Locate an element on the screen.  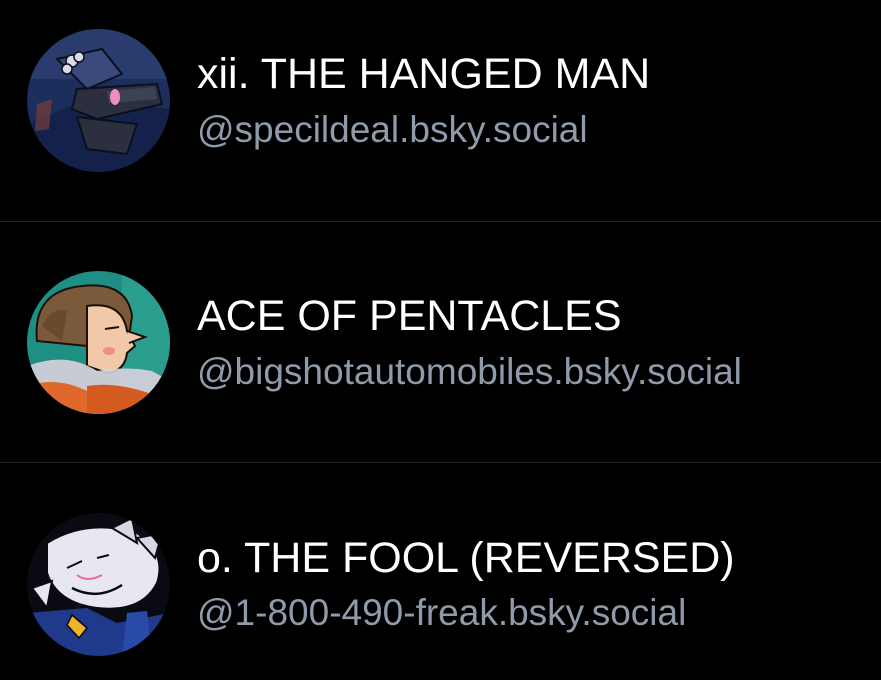
account-handle: @1-800-490-freak.bsky.social is located at coordinates (442, 612).